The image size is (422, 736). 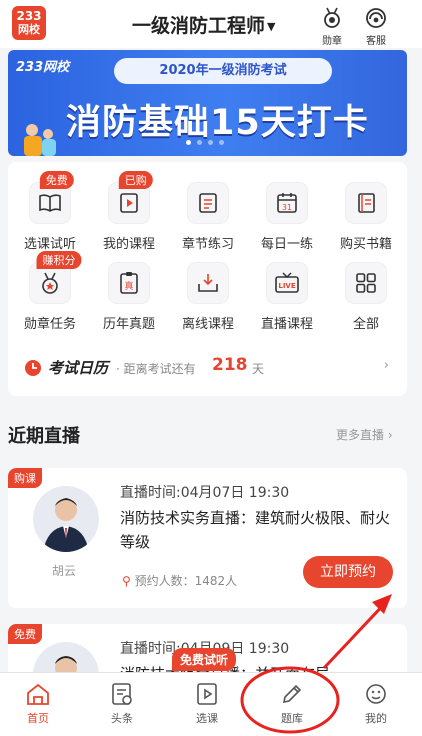 I want to click on grid-item-my-courses: 已购 我的课程, so click(x=129, y=211).